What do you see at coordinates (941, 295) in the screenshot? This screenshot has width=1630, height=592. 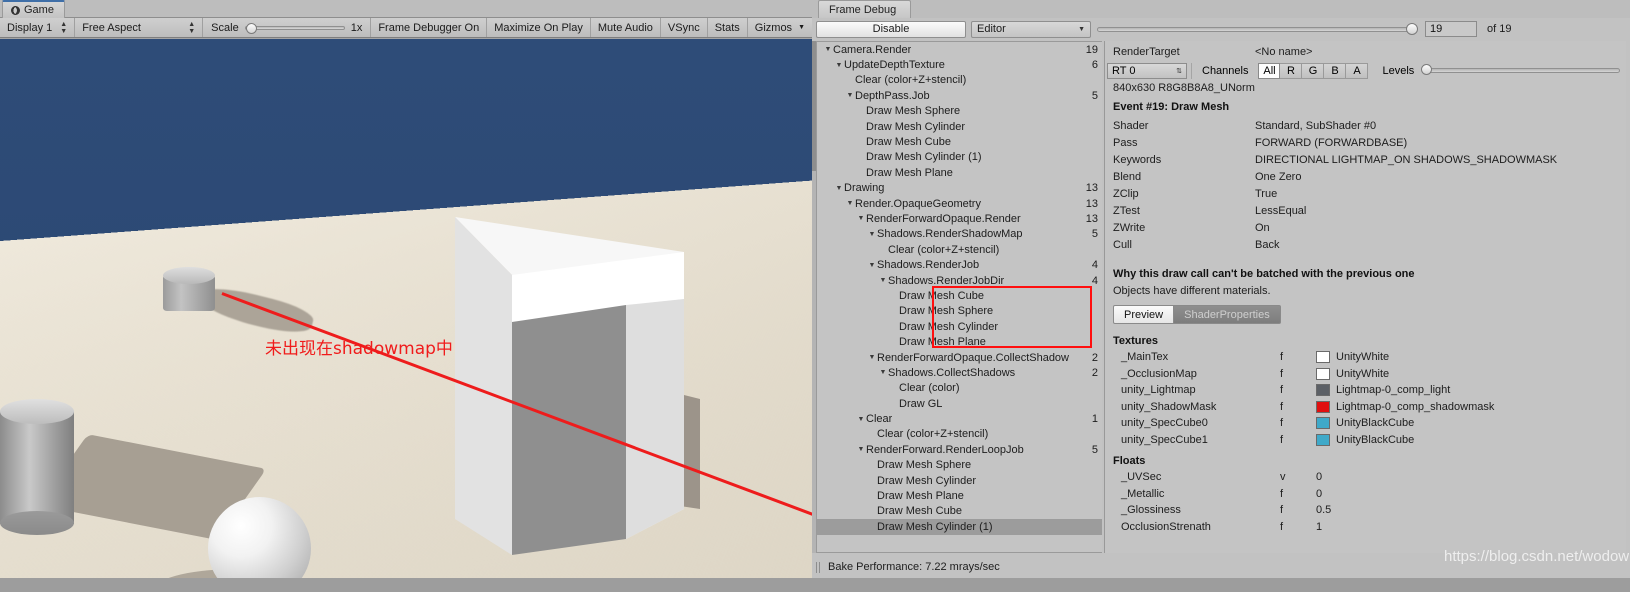 I see `tree-row-label: Draw Mesh Cube` at bounding box center [941, 295].